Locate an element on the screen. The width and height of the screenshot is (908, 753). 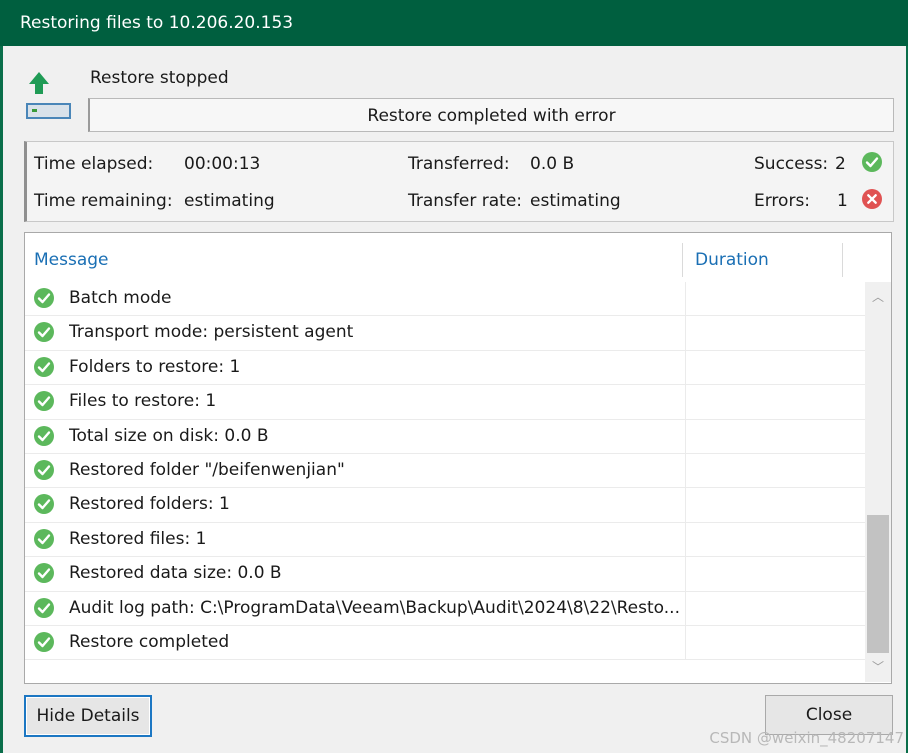
message-text: Restored folders: 1 is located at coordinates (149, 504).